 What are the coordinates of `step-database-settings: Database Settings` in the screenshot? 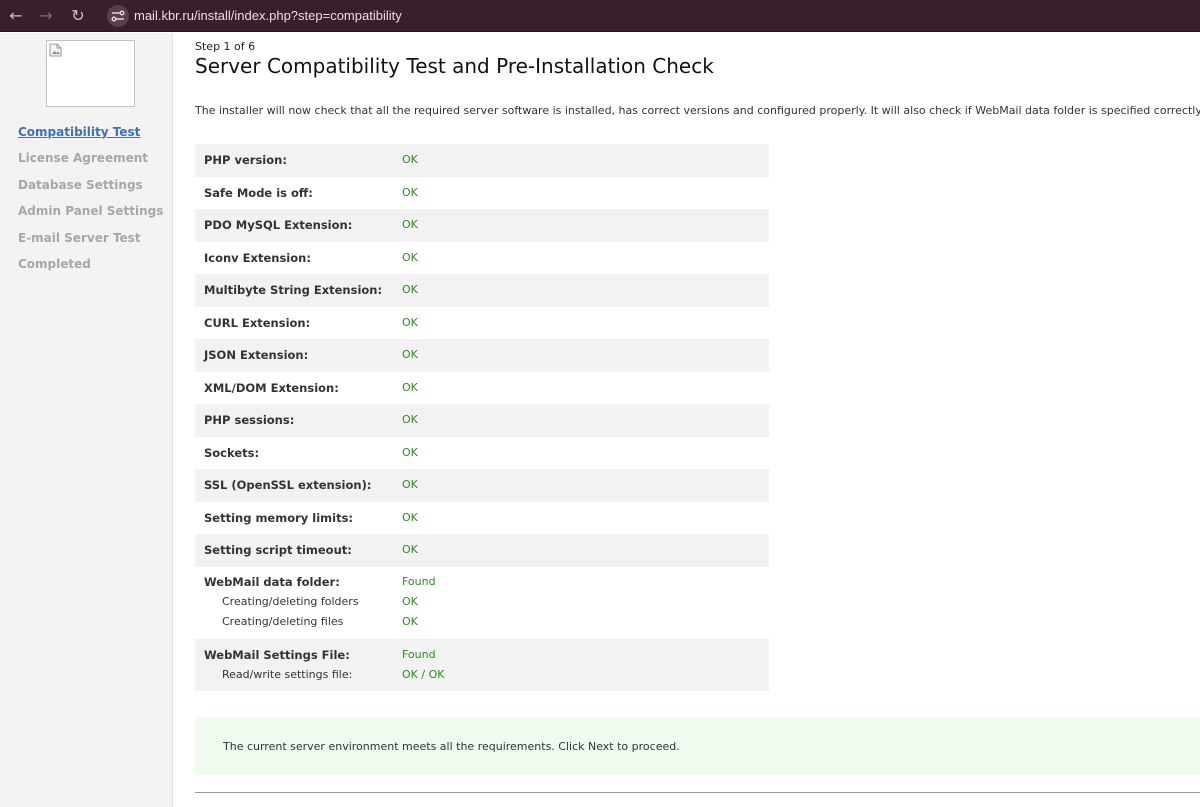 It's located at (80, 184).